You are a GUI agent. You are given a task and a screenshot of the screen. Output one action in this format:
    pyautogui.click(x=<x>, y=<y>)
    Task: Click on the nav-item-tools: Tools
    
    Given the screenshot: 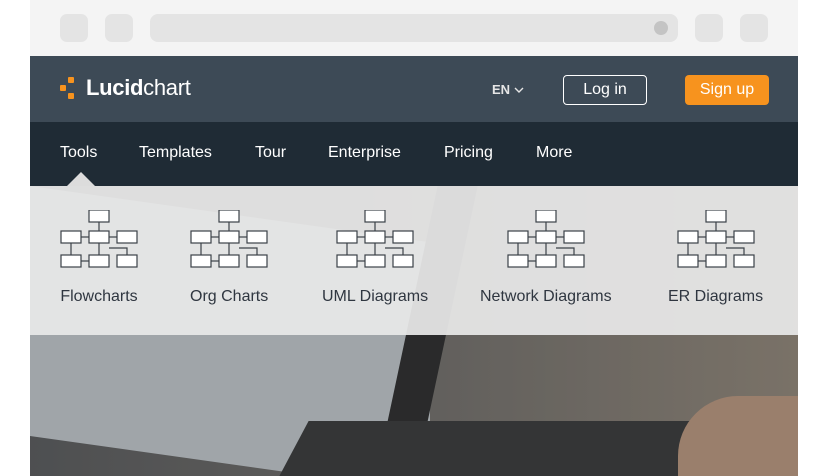 What is the action you would take?
    pyautogui.click(x=78, y=153)
    